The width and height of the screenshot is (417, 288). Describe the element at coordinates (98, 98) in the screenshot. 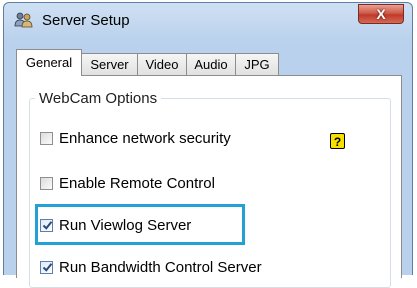

I see `group-label: WebCam Options` at that location.